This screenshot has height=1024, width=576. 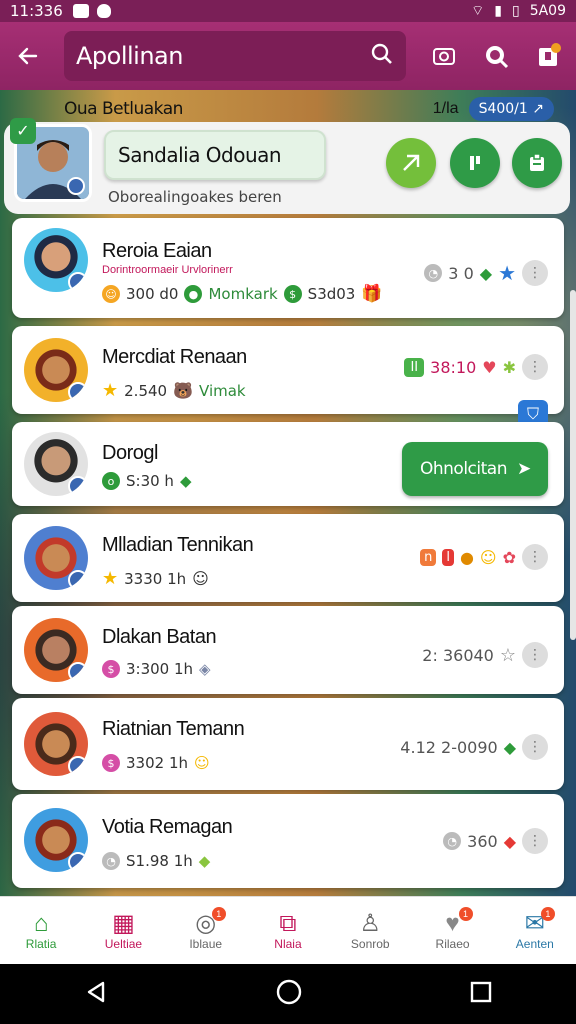 I want to click on edit-icon, so click(x=411, y=163).